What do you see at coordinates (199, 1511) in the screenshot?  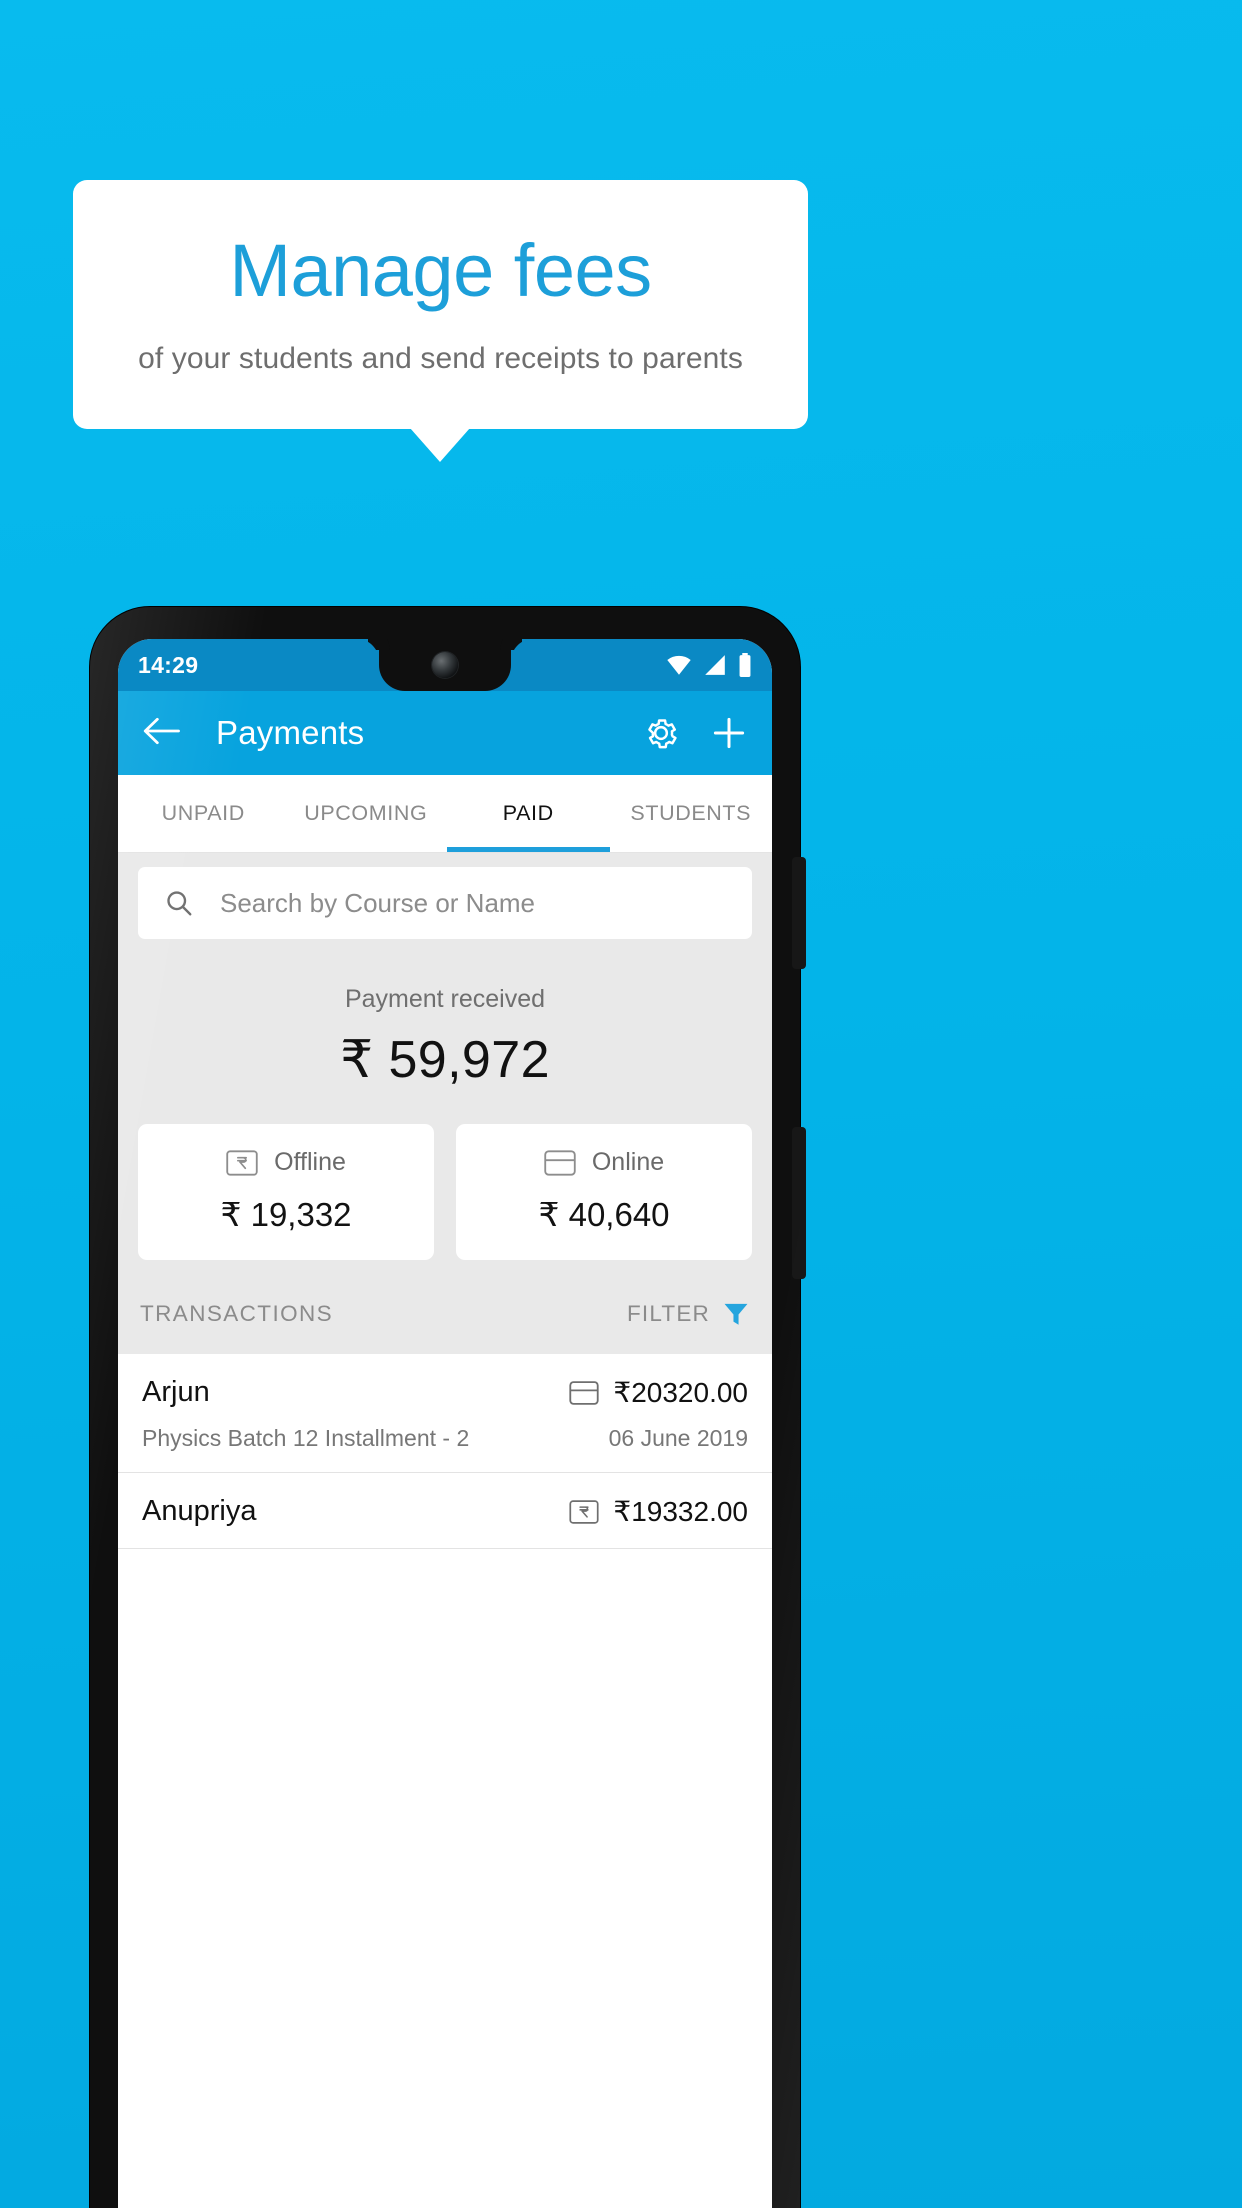 I see `transaction-name: Anupriya` at bounding box center [199, 1511].